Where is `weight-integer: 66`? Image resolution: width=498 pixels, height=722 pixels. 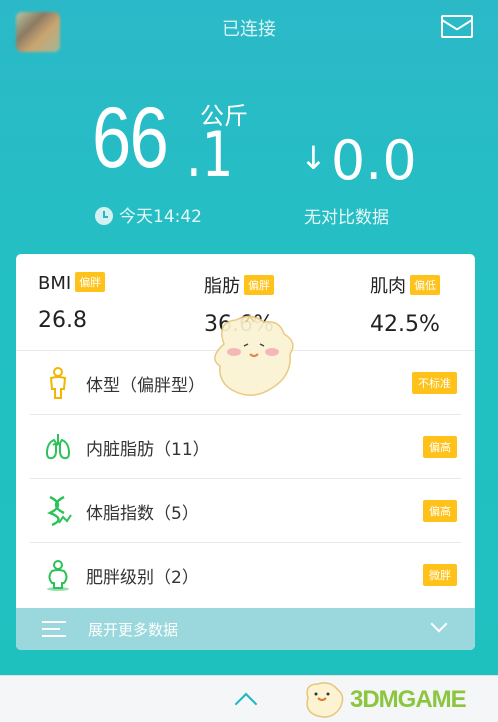 weight-integer: 66 is located at coordinates (130, 138).